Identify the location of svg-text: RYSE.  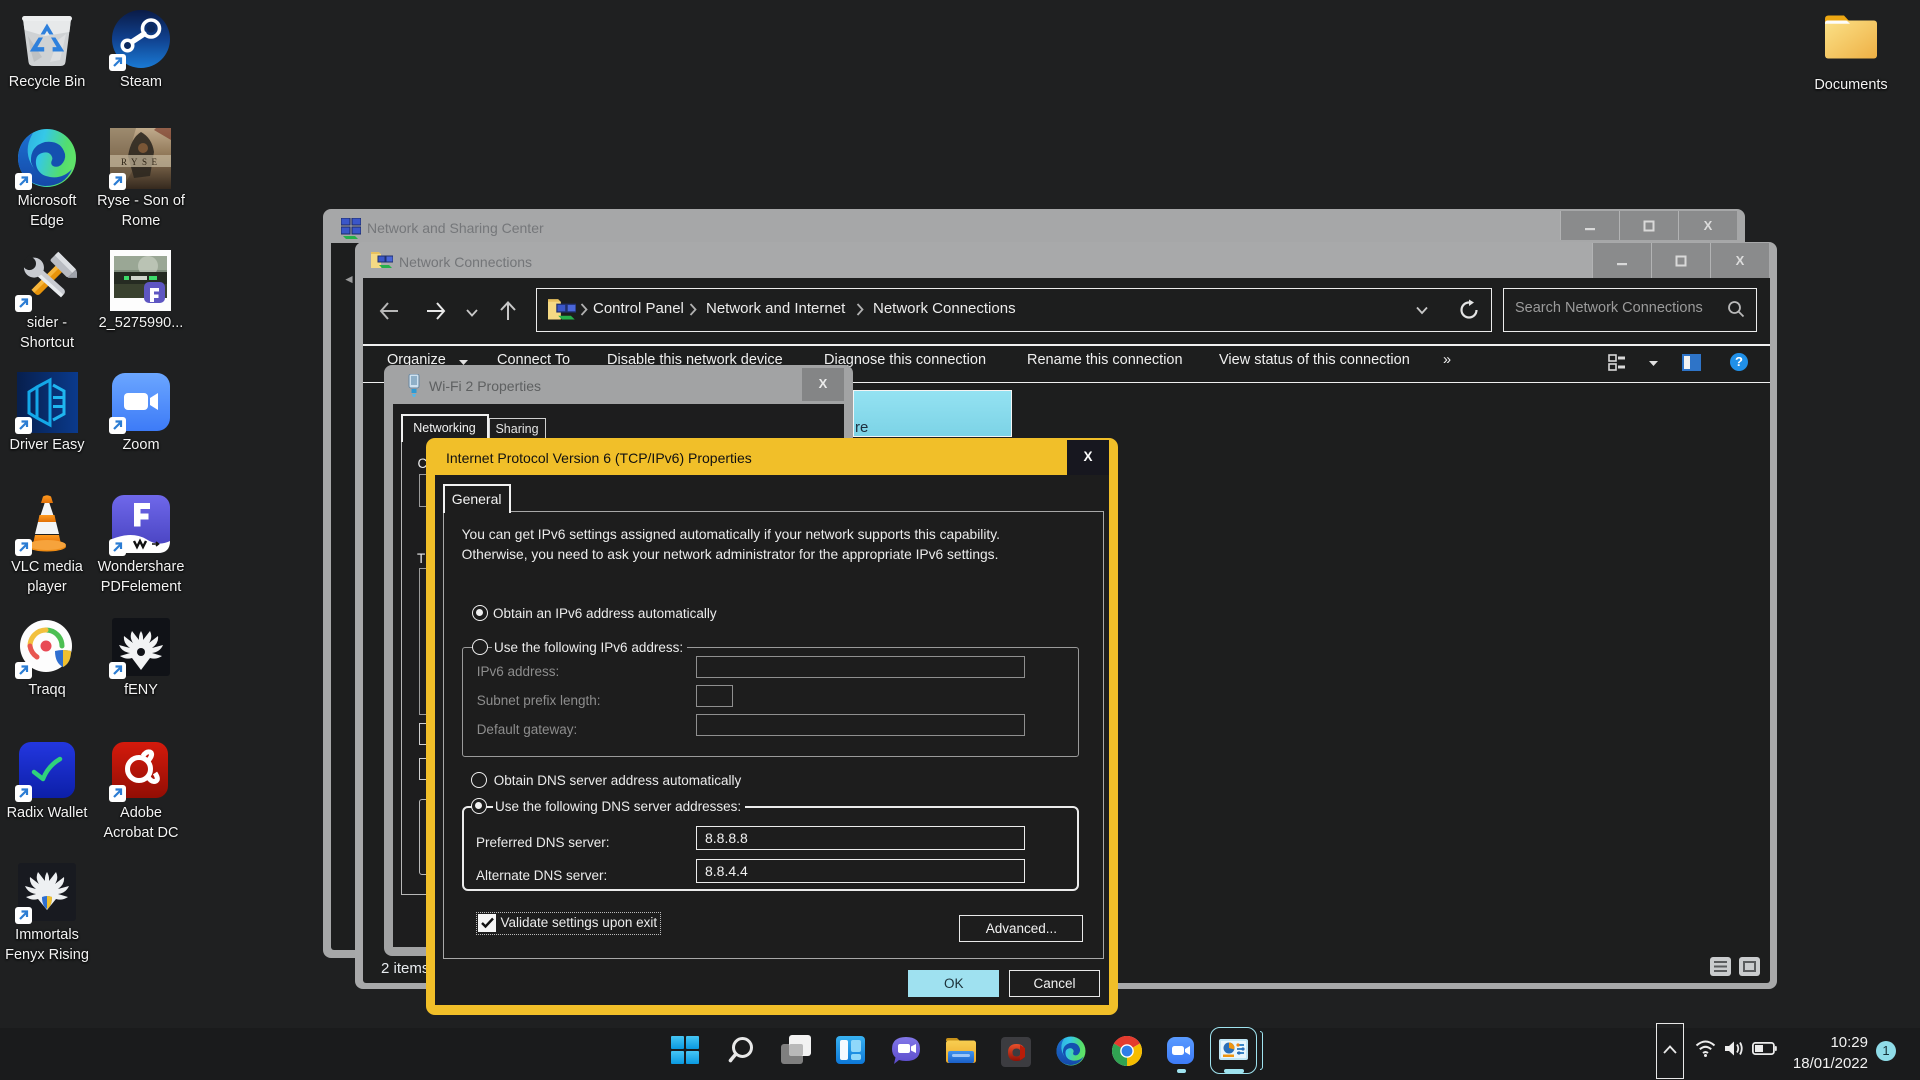
(141, 162).